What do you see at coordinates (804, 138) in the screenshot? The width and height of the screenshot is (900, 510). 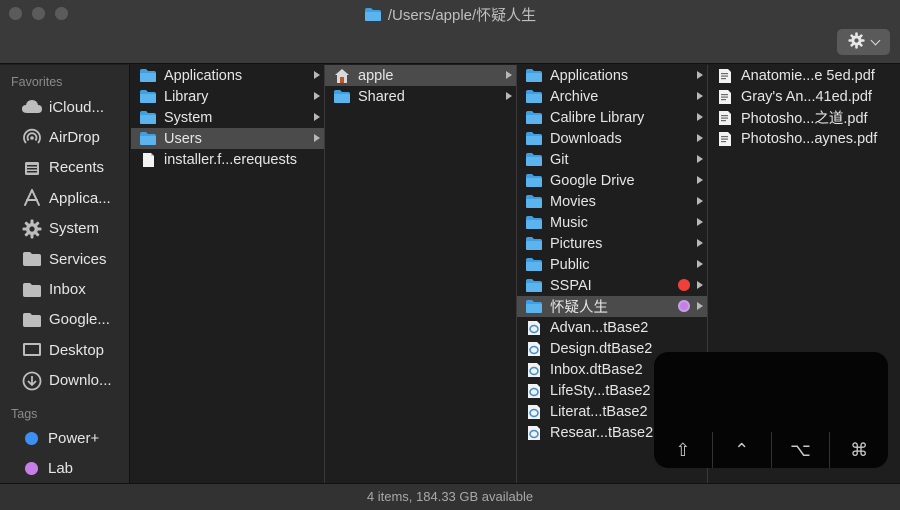 I see `list-item: Photosho...aynes.pdf` at bounding box center [804, 138].